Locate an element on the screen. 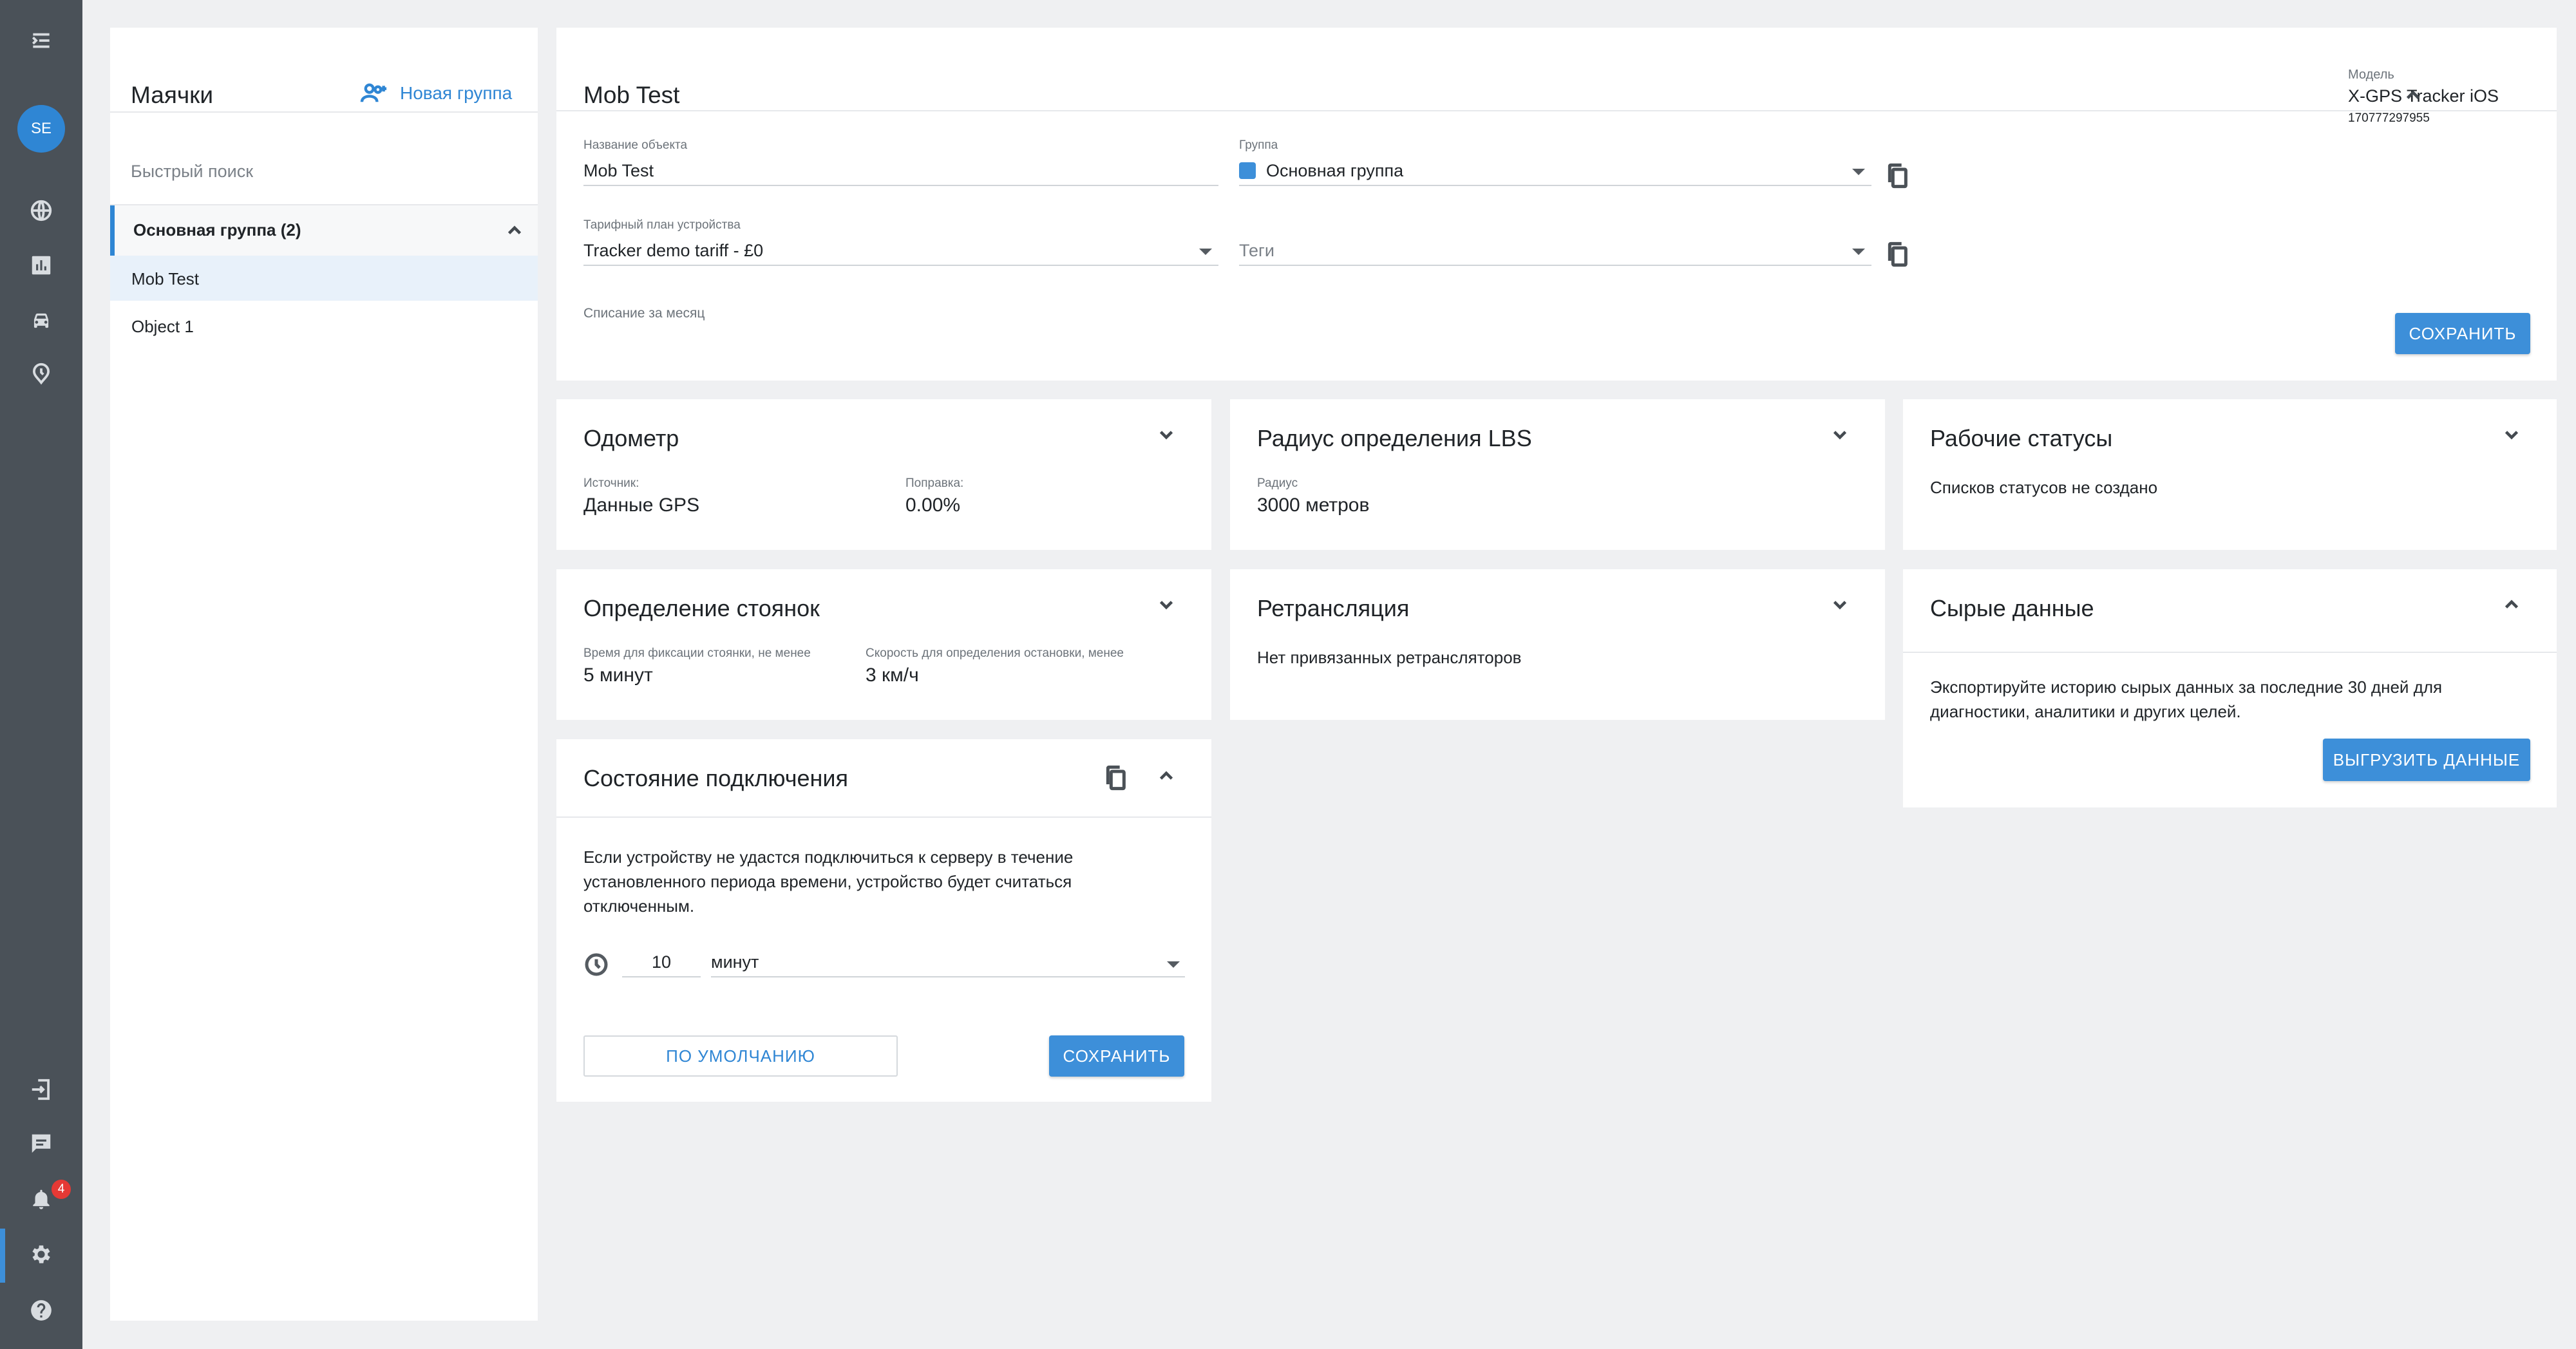 The image size is (2576, 1349). group-color-swatch is located at coordinates (1247, 170).